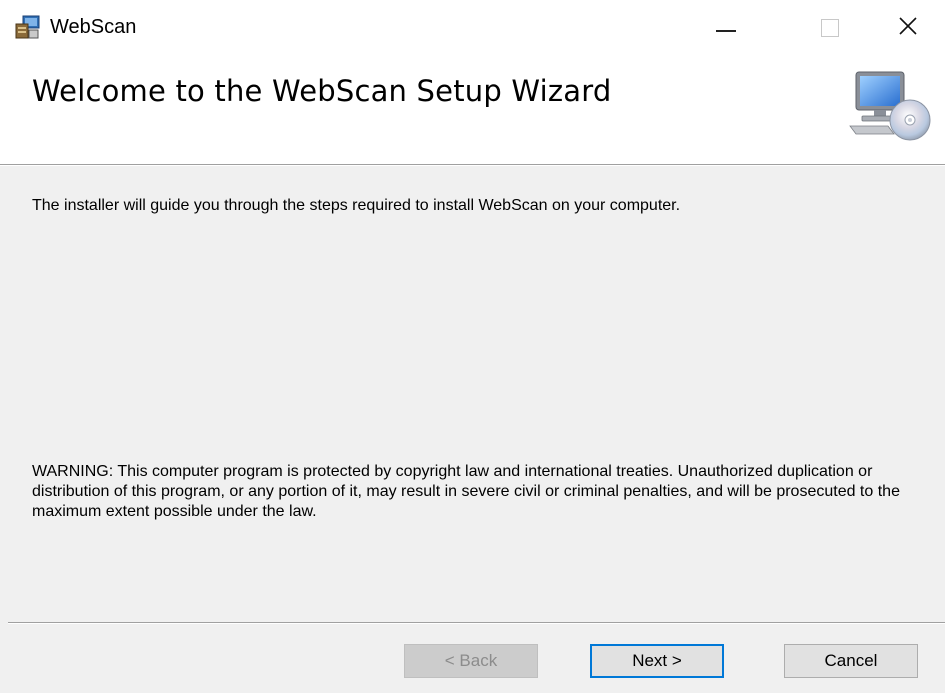 The width and height of the screenshot is (945, 693). I want to click on close-icon, so click(908, 28).